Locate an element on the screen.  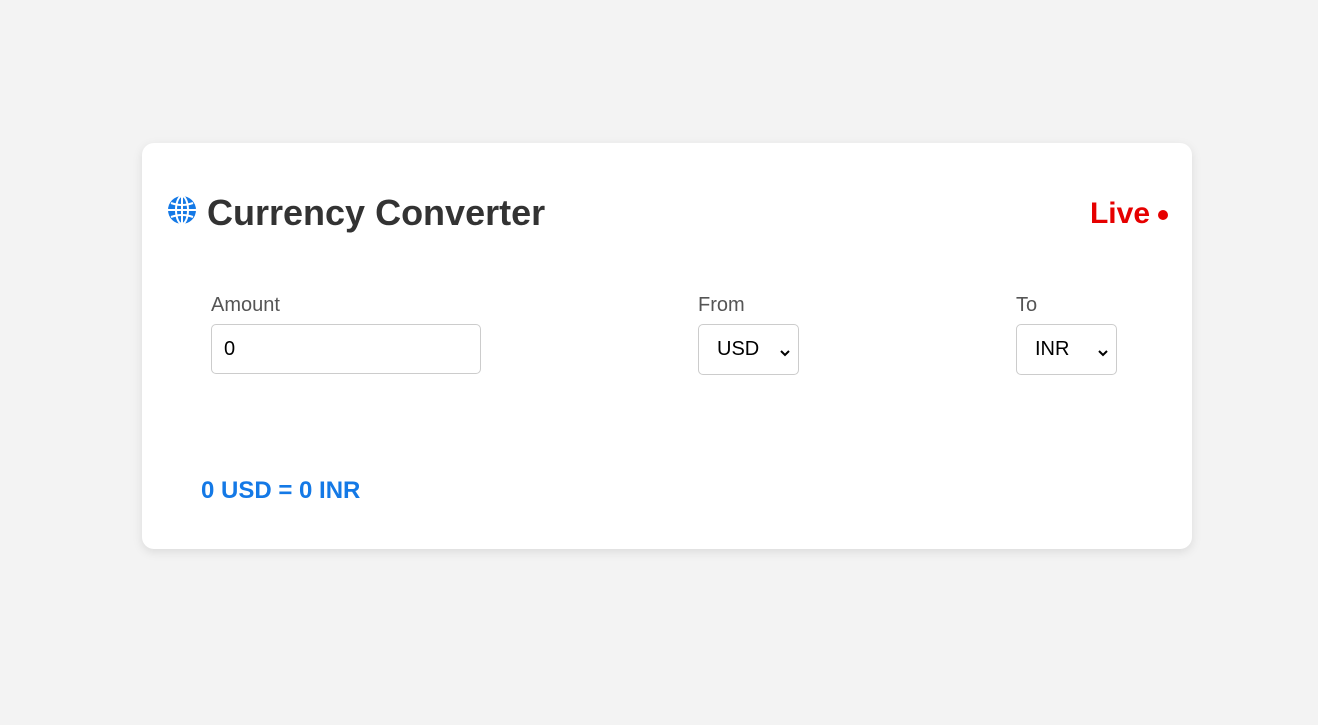
to-currency-select: INR is located at coordinates (1066, 349).